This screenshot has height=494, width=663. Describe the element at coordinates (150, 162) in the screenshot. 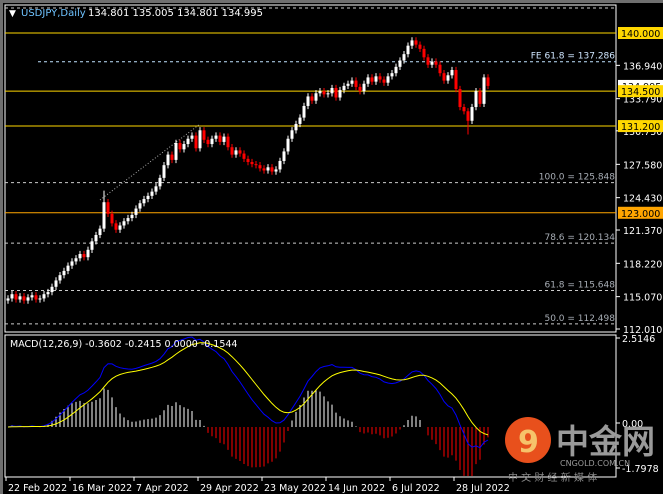

I see `fib-trendline` at that location.